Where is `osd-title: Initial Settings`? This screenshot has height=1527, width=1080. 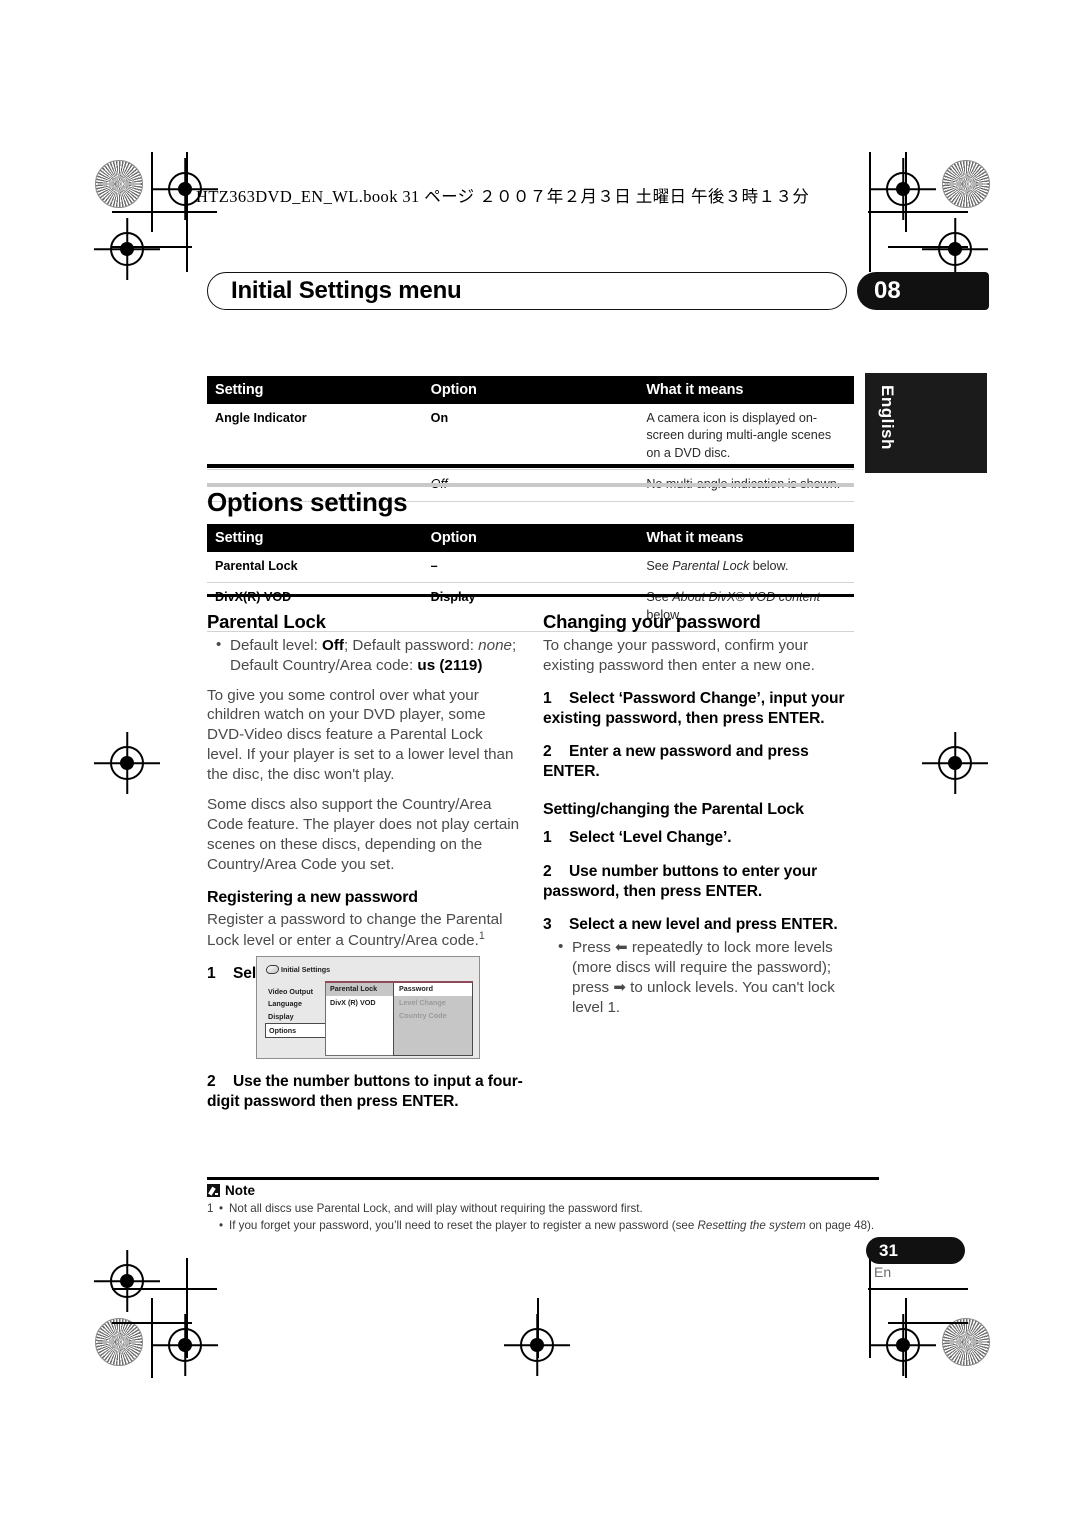
osd-title: Initial Settings is located at coordinates (298, 969).